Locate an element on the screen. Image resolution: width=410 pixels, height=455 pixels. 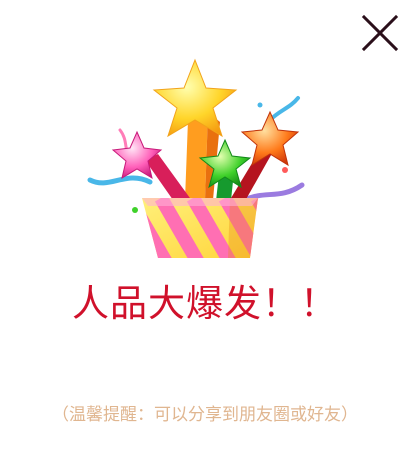
headline: 人品大爆发！！ is located at coordinates (205, 303).